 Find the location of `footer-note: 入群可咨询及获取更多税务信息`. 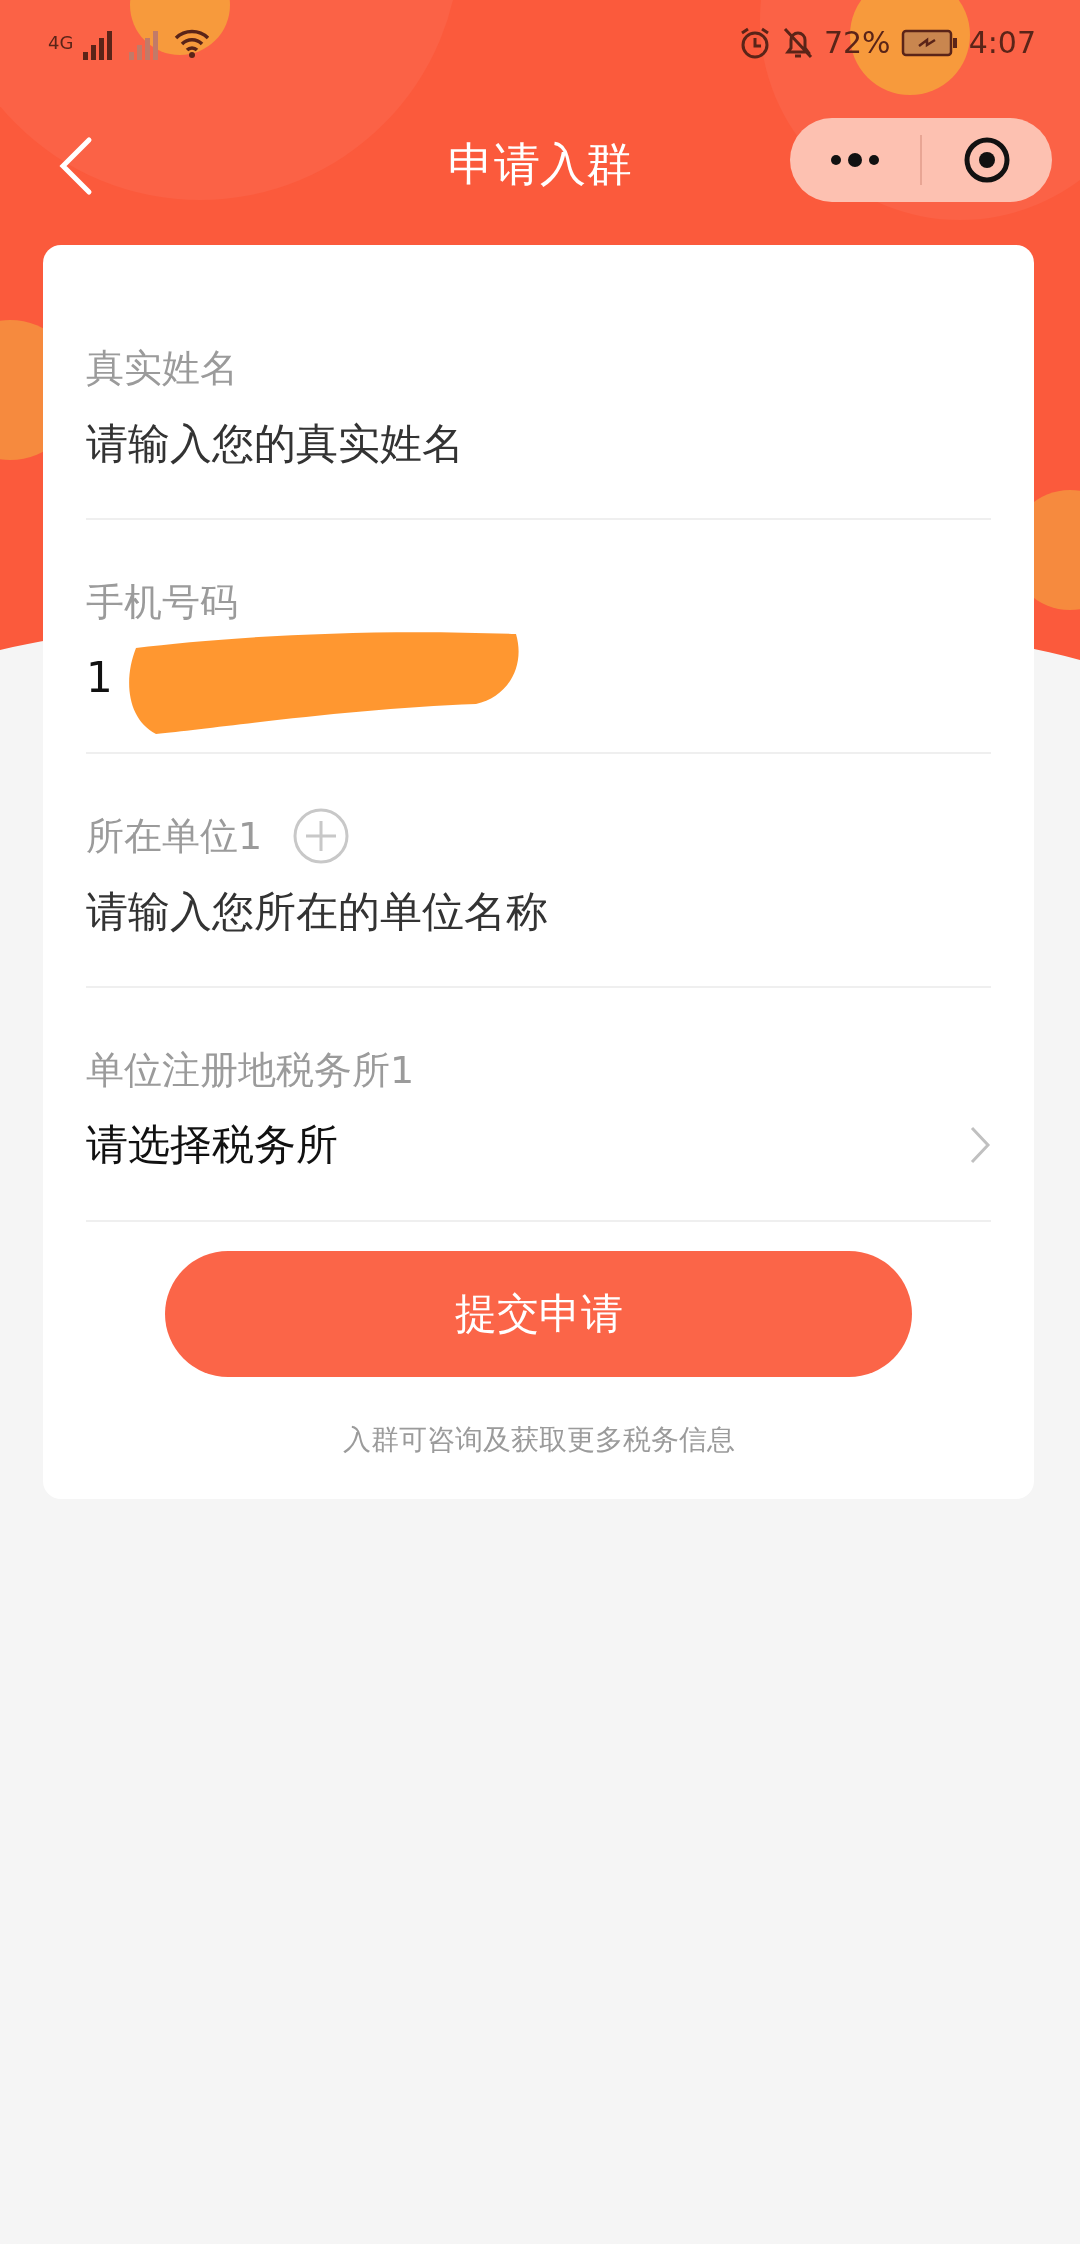

footer-note: 入群可咨询及获取更多税务信息 is located at coordinates (538, 1440).